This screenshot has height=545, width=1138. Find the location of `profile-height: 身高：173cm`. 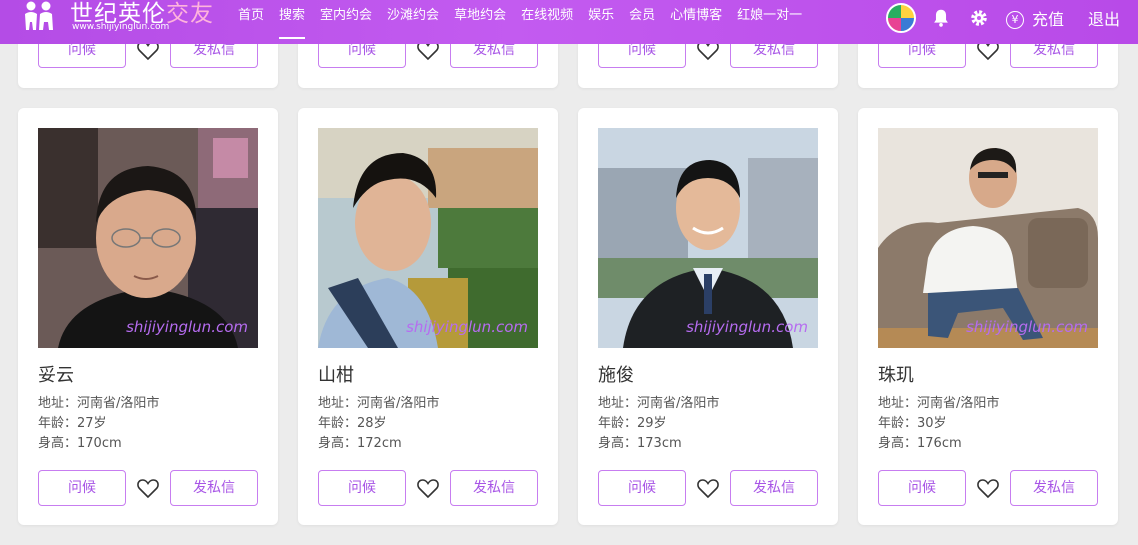

profile-height: 身高：173cm is located at coordinates (640, 443).